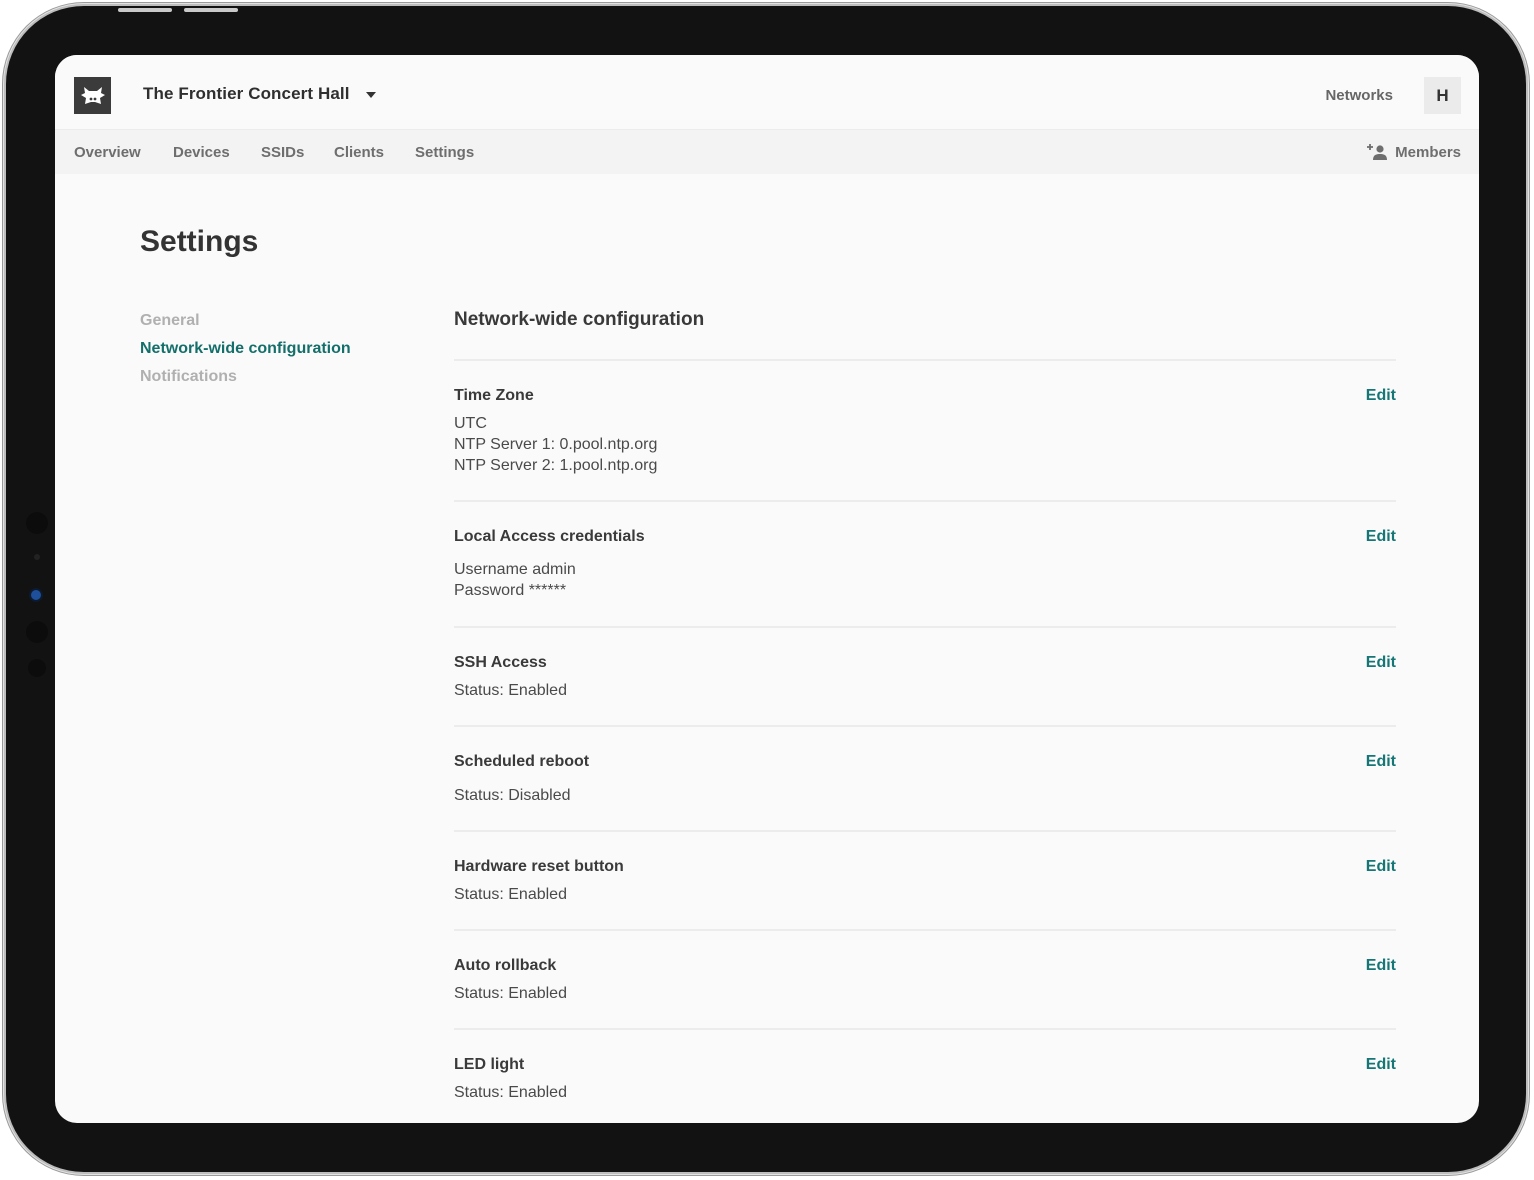 The width and height of the screenshot is (1534, 1180). I want to click on setting-value: NTP Server 1: 0.pool.ntp.org, so click(556, 444).